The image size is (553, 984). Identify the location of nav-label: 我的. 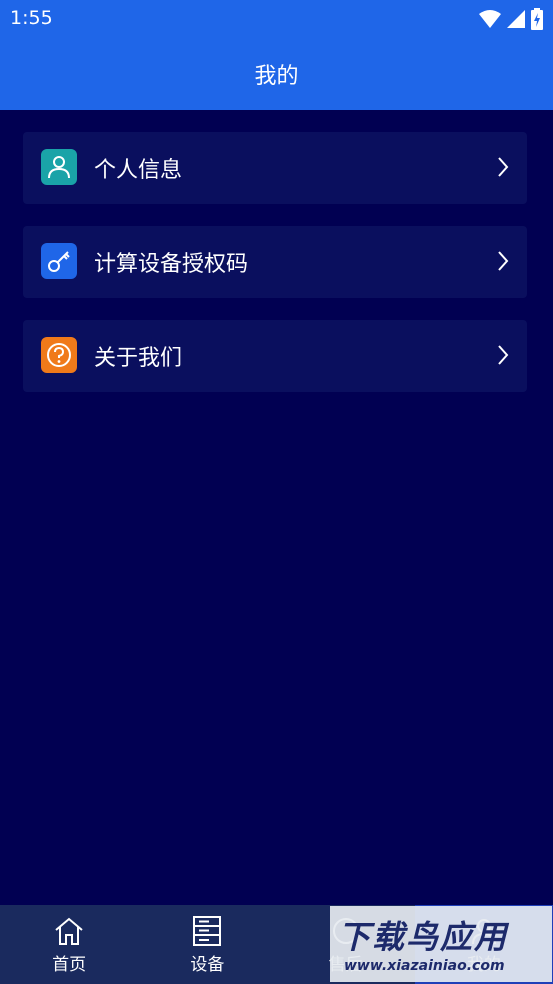
(483, 965).